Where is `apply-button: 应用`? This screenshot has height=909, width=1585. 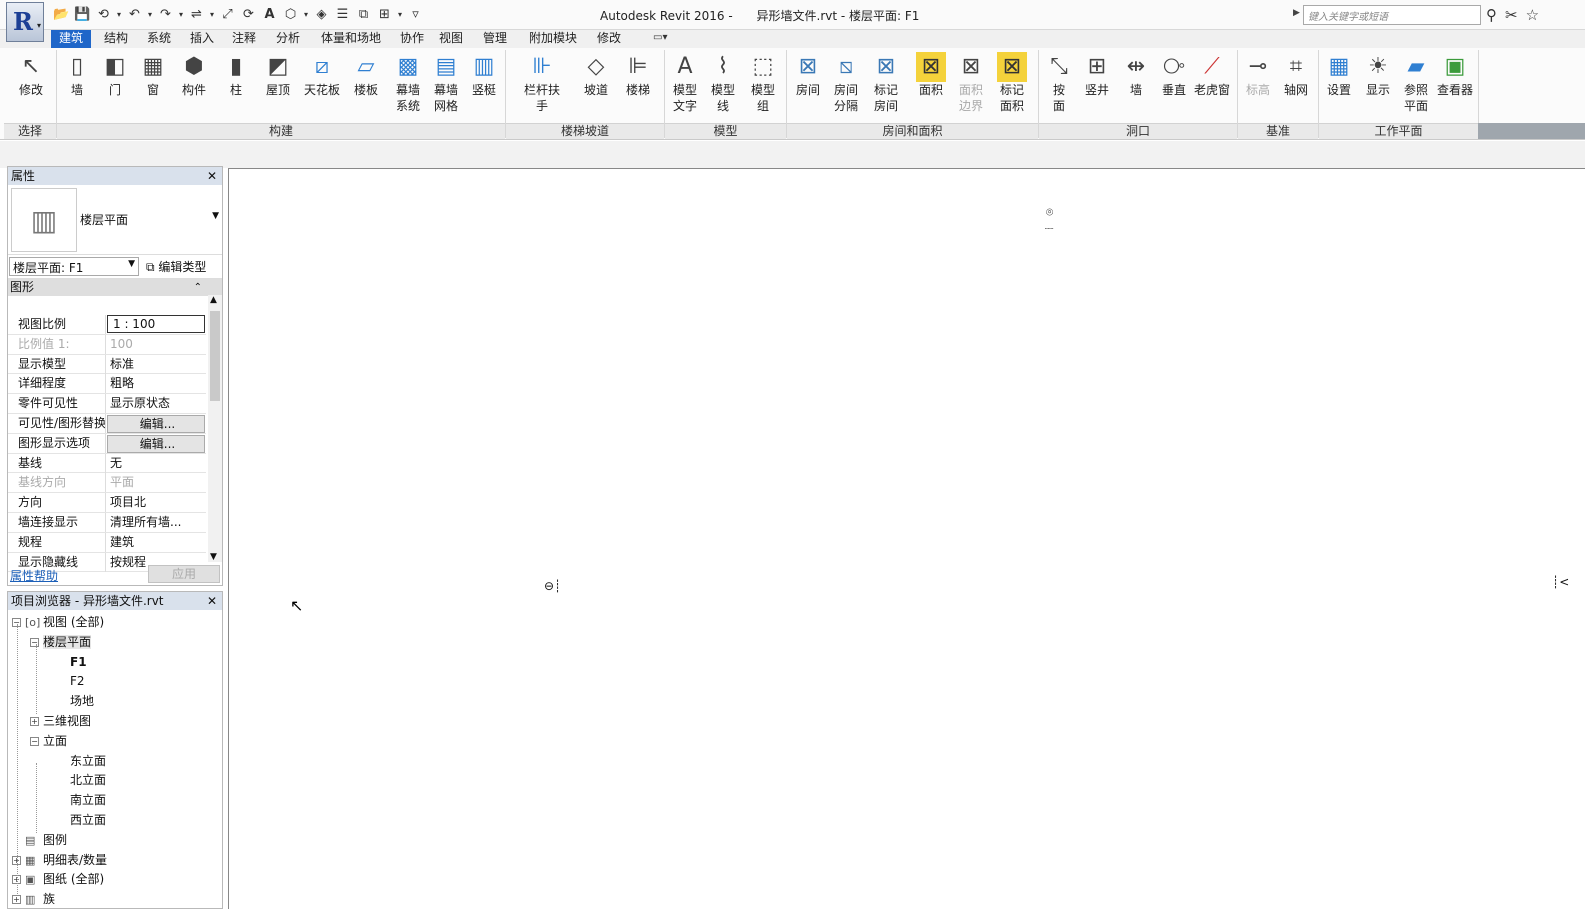
apply-button: 应用 is located at coordinates (184, 574).